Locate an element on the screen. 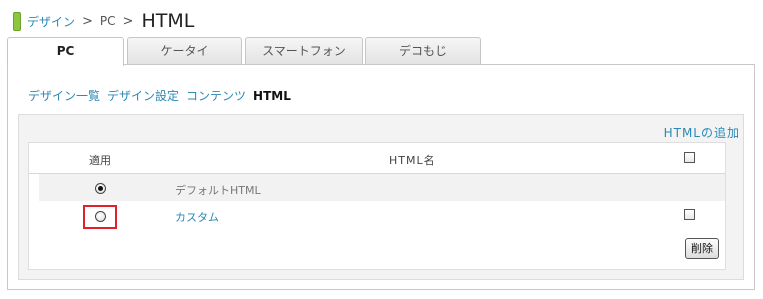 Image resolution: width=763 pixels, height=299 pixels. tab-decomoji: デコもじ is located at coordinates (423, 50).